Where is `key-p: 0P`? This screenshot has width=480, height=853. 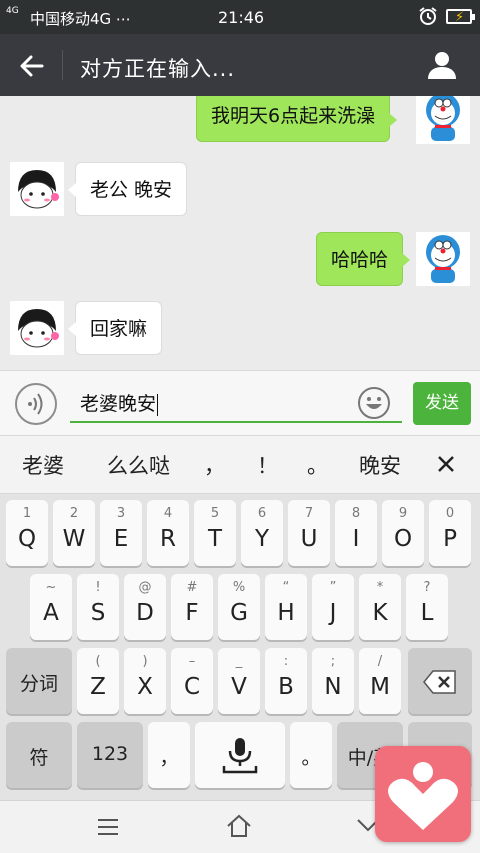
key-p: 0P is located at coordinates (450, 533).